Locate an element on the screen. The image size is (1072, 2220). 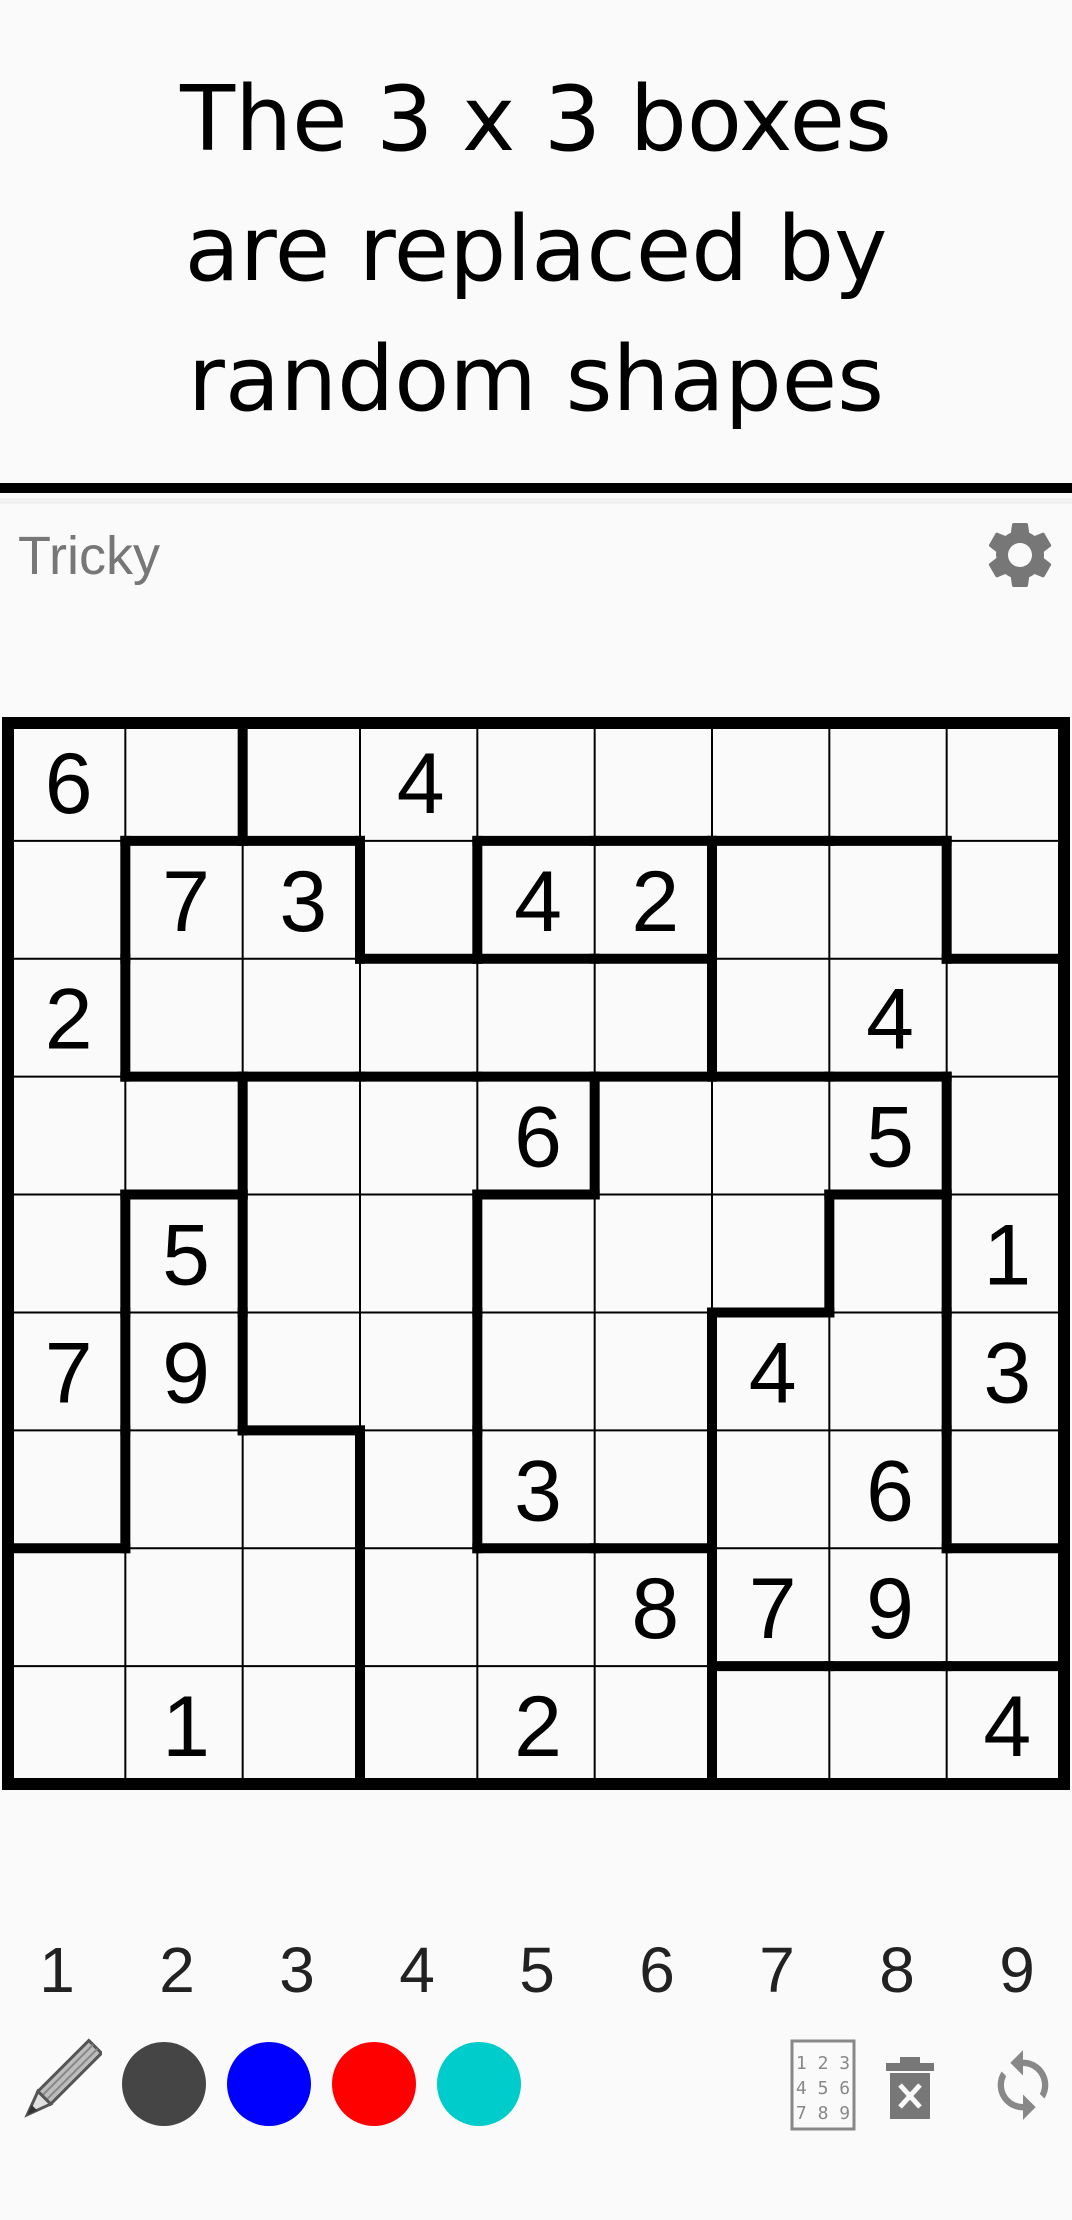
color-red-button is located at coordinates (374, 2084).